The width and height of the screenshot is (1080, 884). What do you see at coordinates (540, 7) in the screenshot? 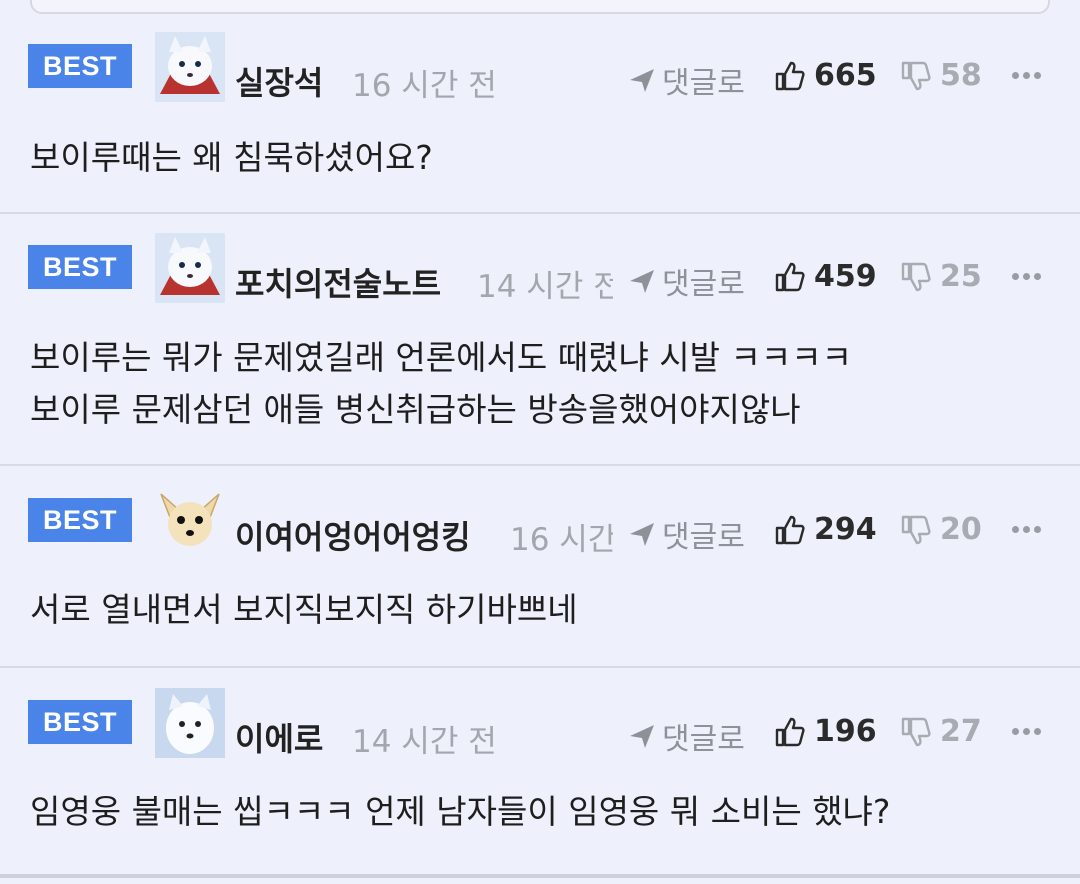
I see `previous-panel-edge` at bounding box center [540, 7].